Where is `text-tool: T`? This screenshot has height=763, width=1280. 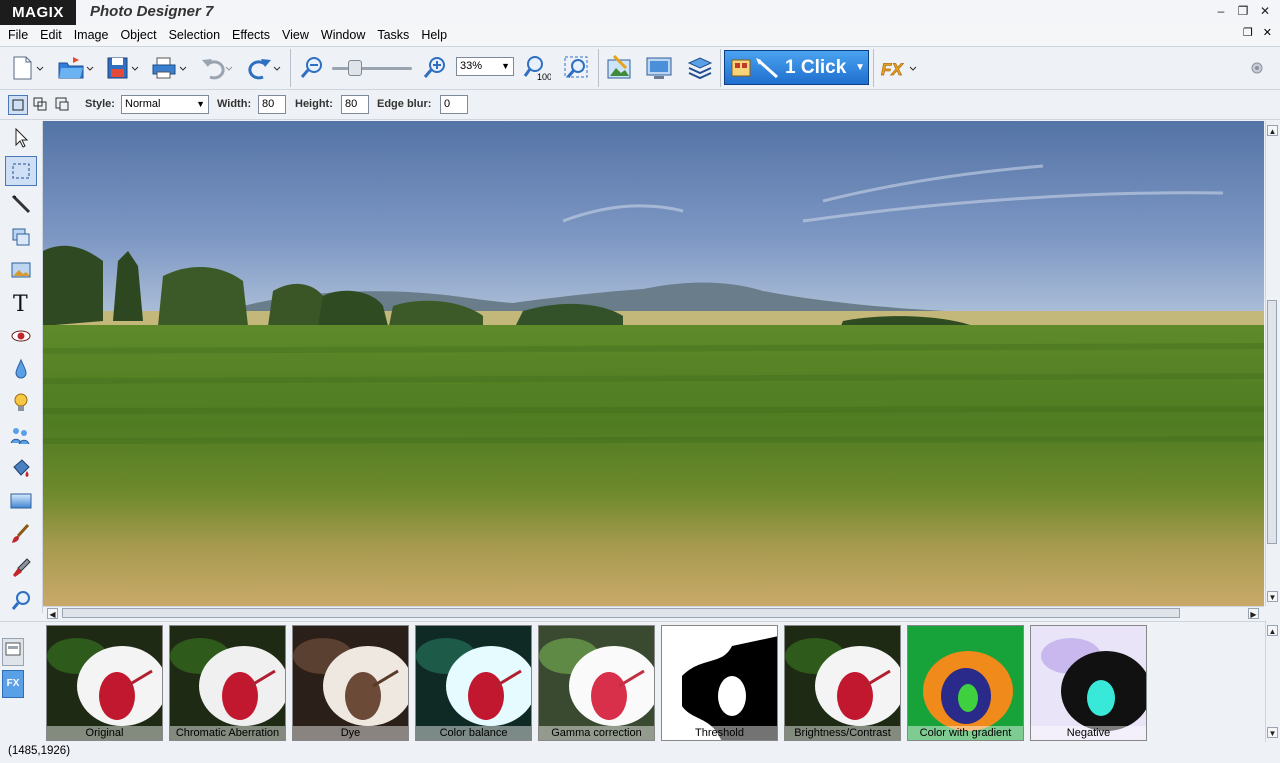 text-tool: T is located at coordinates (21, 303).